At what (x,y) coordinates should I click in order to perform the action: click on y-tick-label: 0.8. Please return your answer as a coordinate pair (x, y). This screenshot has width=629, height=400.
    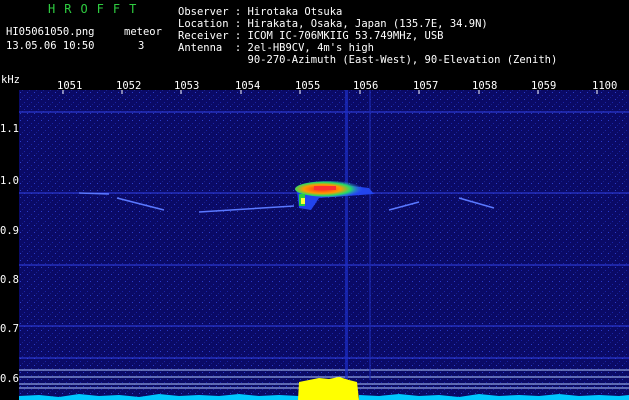
    Looking at the image, I should click on (9, 280).